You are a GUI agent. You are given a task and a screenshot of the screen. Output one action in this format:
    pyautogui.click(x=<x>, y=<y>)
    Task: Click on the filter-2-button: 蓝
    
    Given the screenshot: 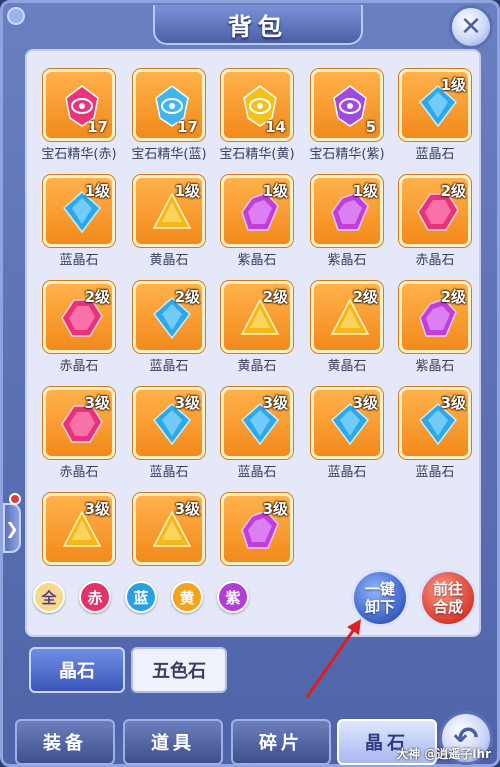 What is the action you would take?
    pyautogui.click(x=141, y=597)
    